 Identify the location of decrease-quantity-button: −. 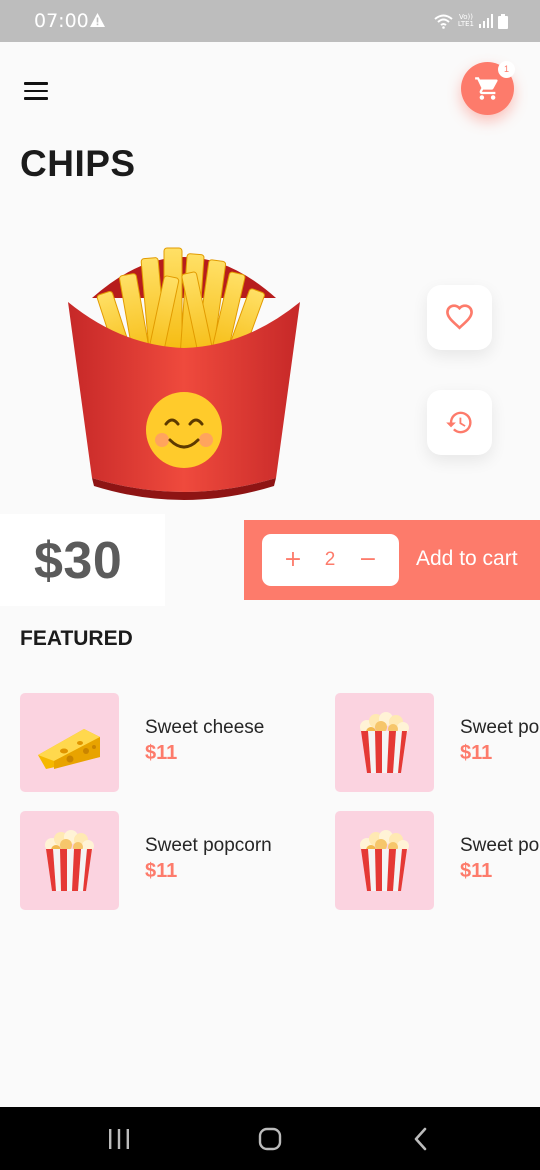
(368, 560).